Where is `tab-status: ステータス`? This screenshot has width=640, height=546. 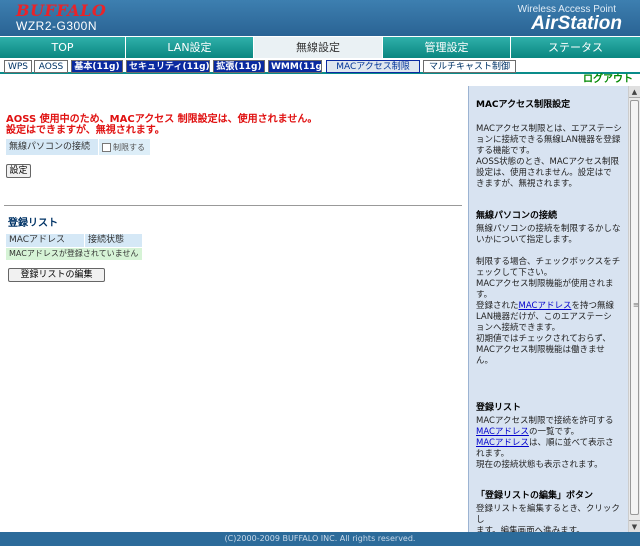
tab-status: ステータス is located at coordinates (575, 47).